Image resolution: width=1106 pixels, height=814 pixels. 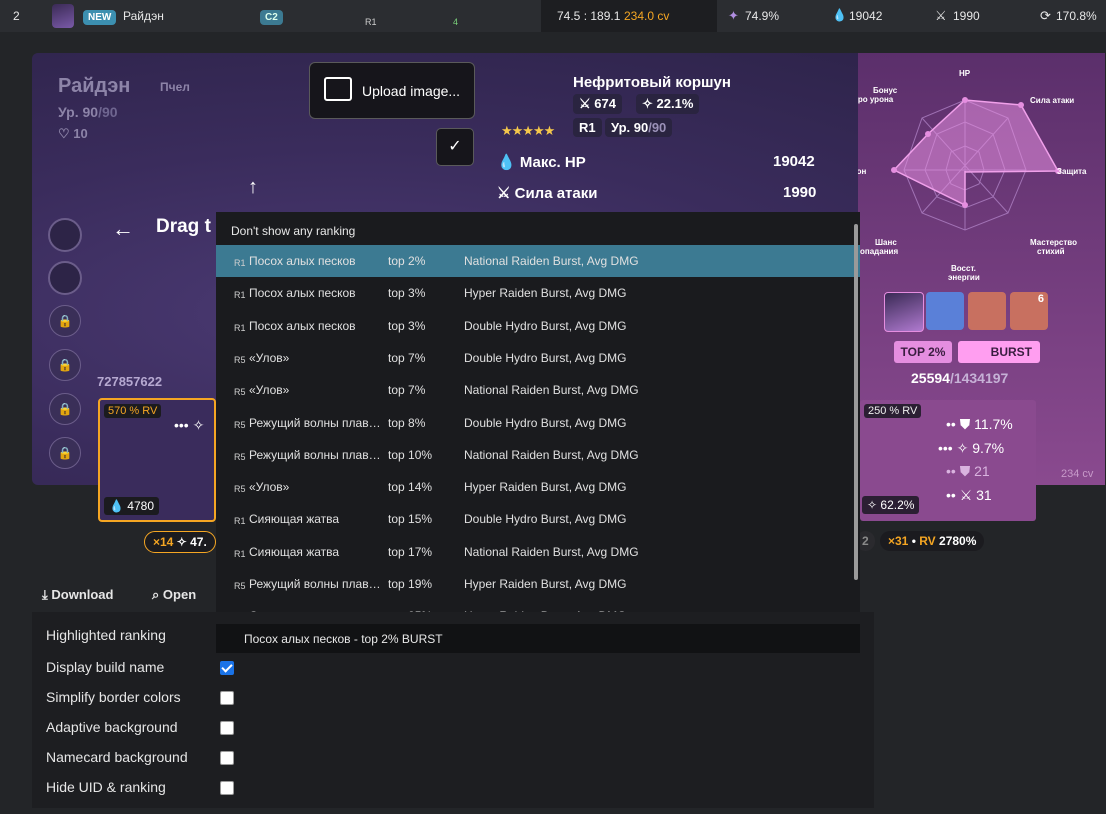 I want to click on team-member-slot-4: 6, so click(x=1029, y=311).